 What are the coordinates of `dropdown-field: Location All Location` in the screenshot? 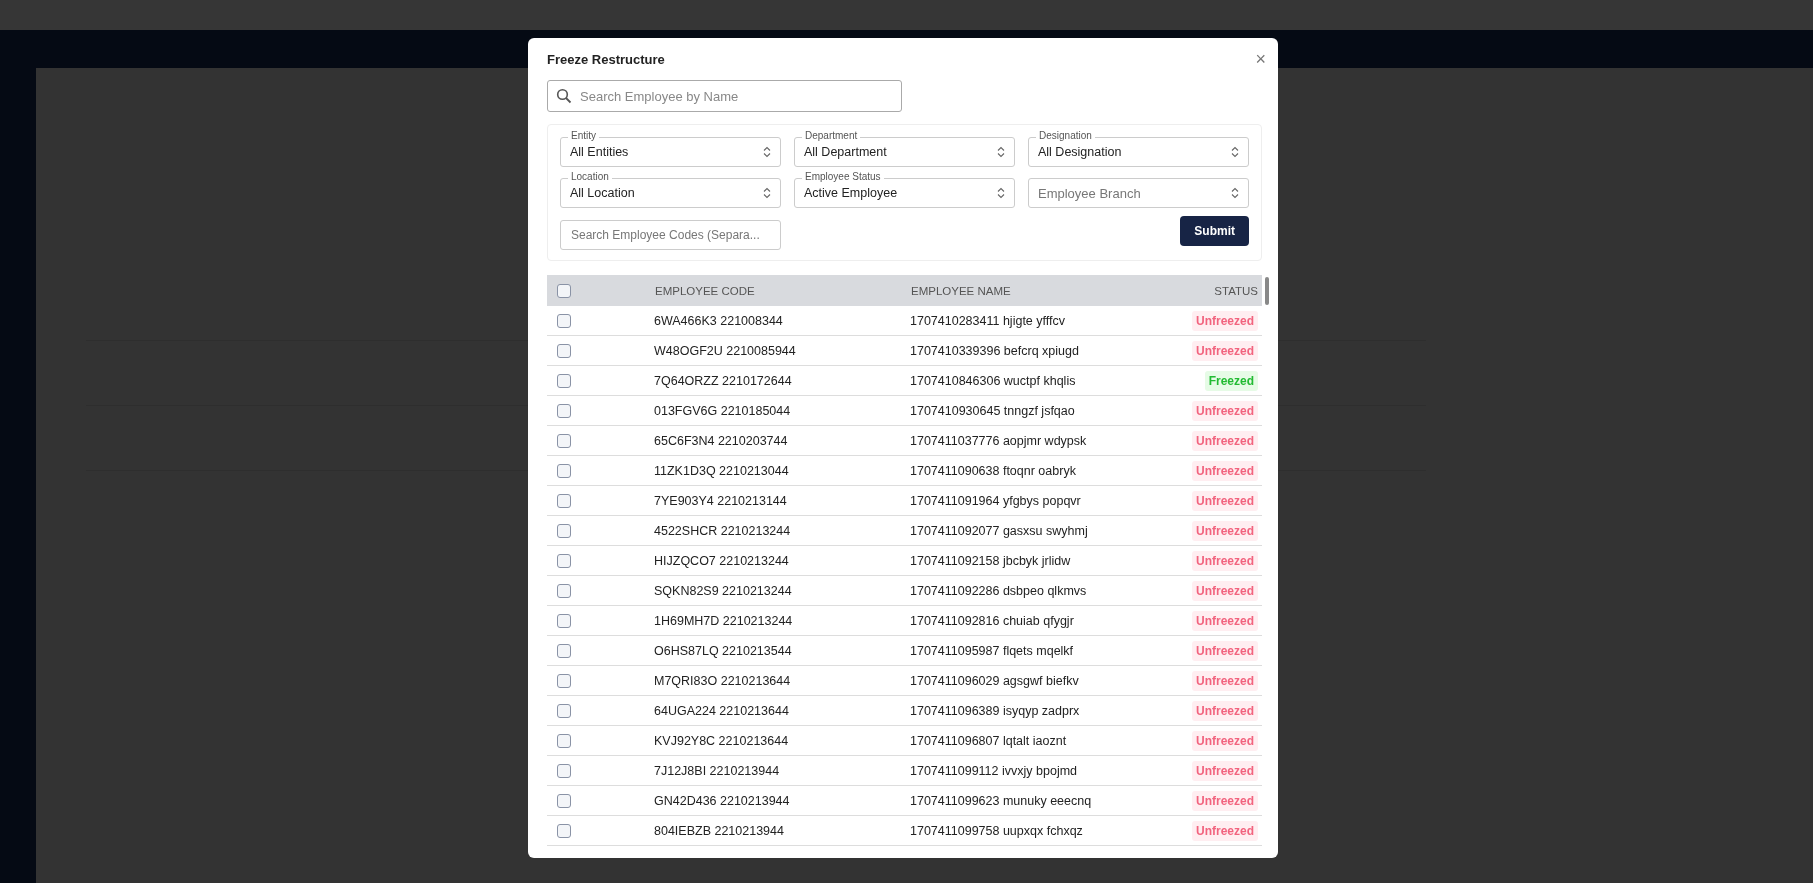 It's located at (670, 189).